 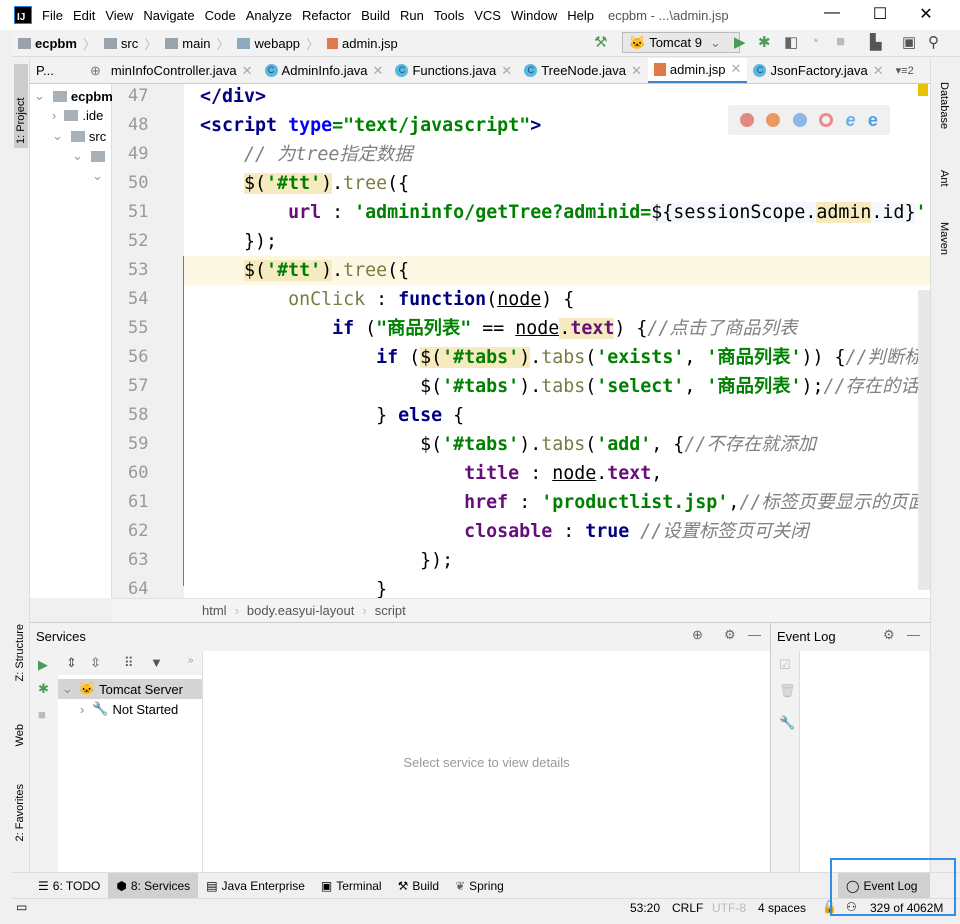 I want to click on safari-icon, so click(x=799, y=120).